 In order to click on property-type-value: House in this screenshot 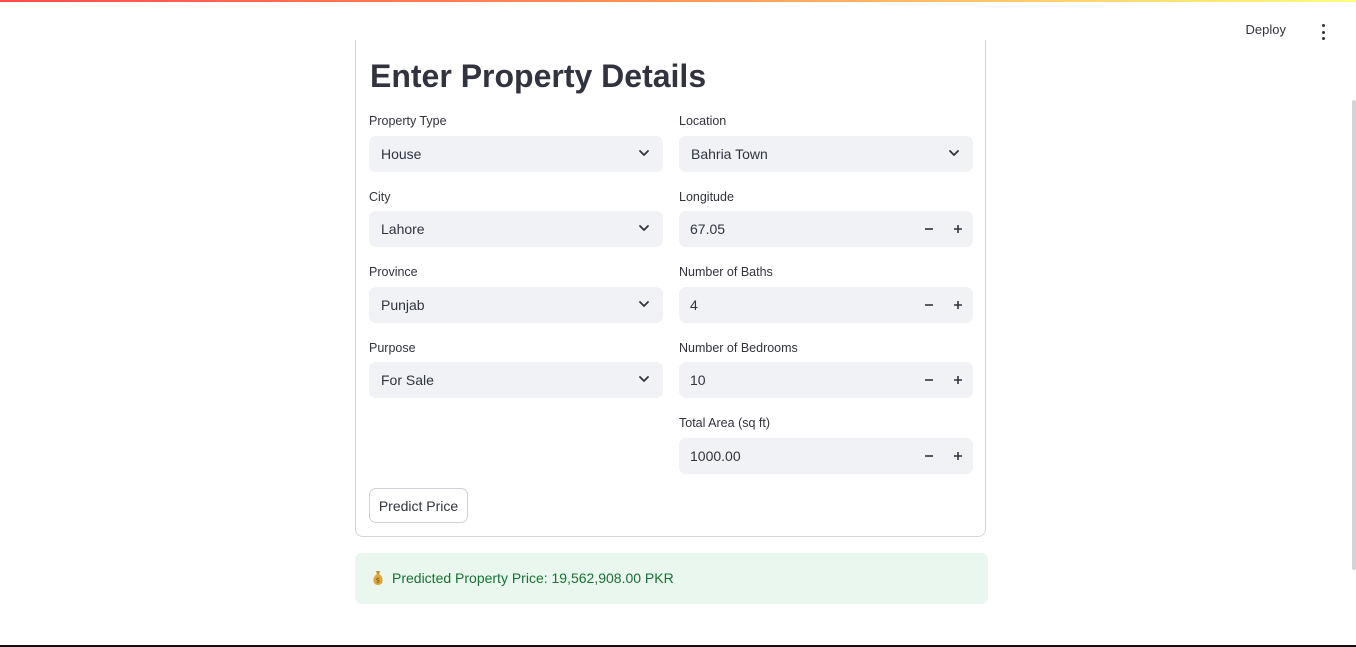, I will do `click(401, 154)`.